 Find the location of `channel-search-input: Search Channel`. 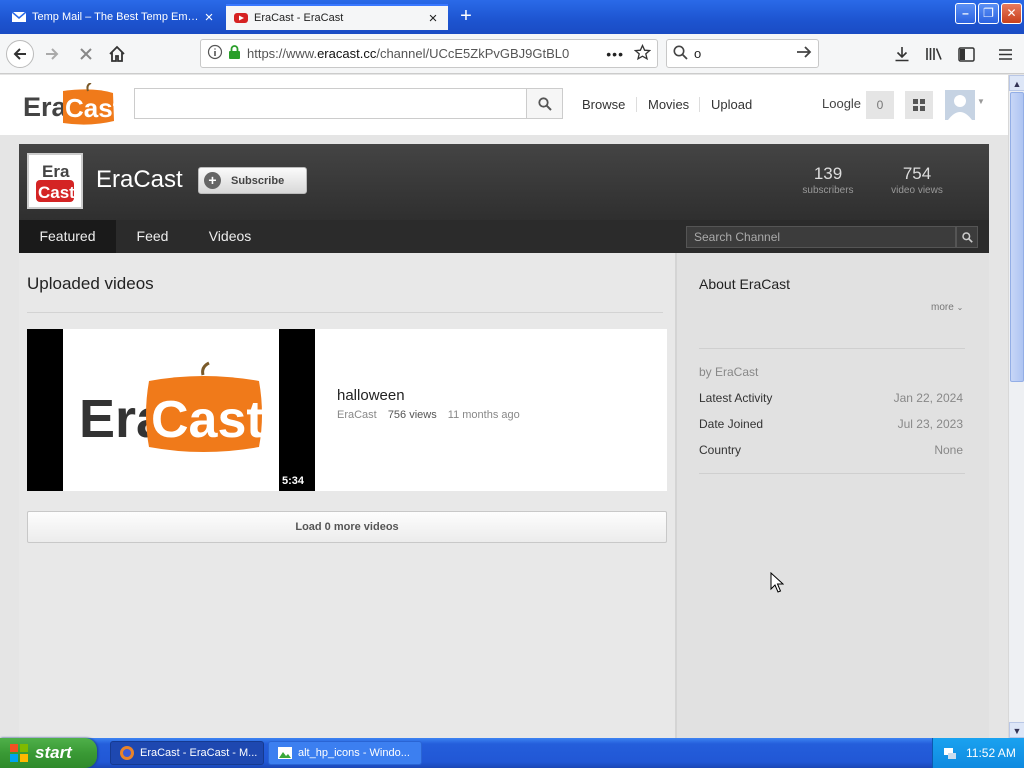

channel-search-input: Search Channel is located at coordinates (821, 237).